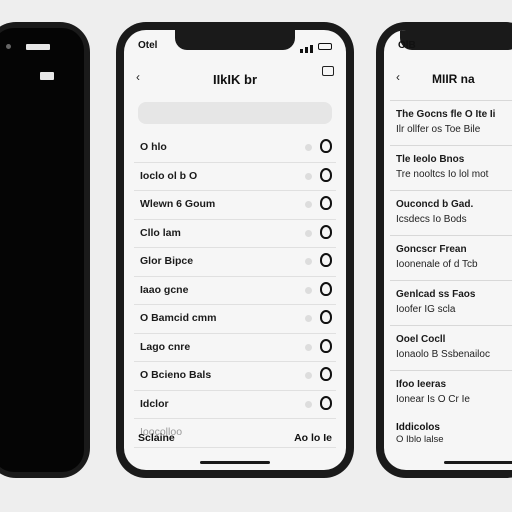  I want to click on page-title: IIkIK br, so click(235, 79).